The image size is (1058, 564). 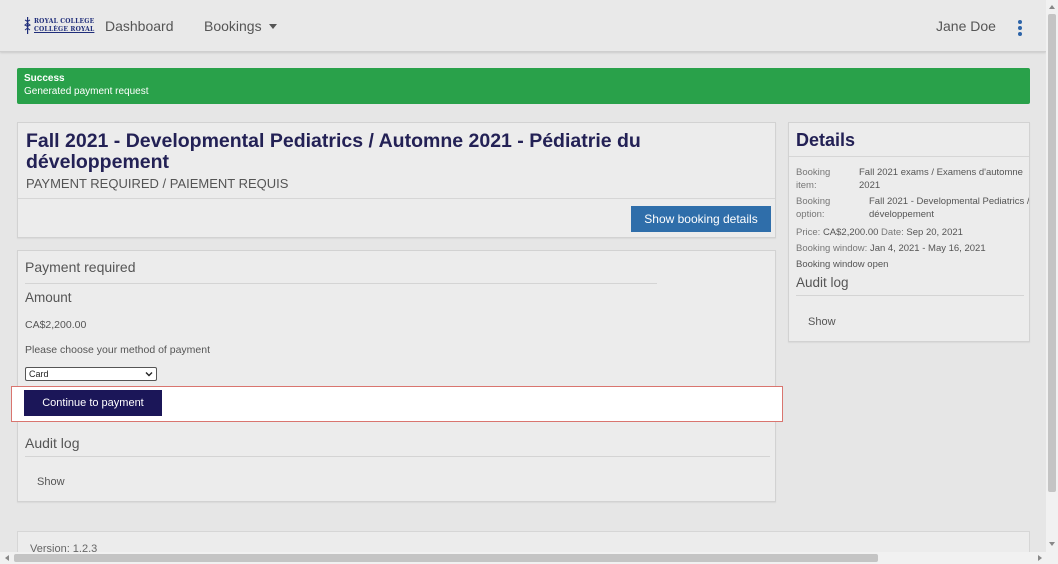 I want to click on chevron-down-icon, so click(x=149, y=374).